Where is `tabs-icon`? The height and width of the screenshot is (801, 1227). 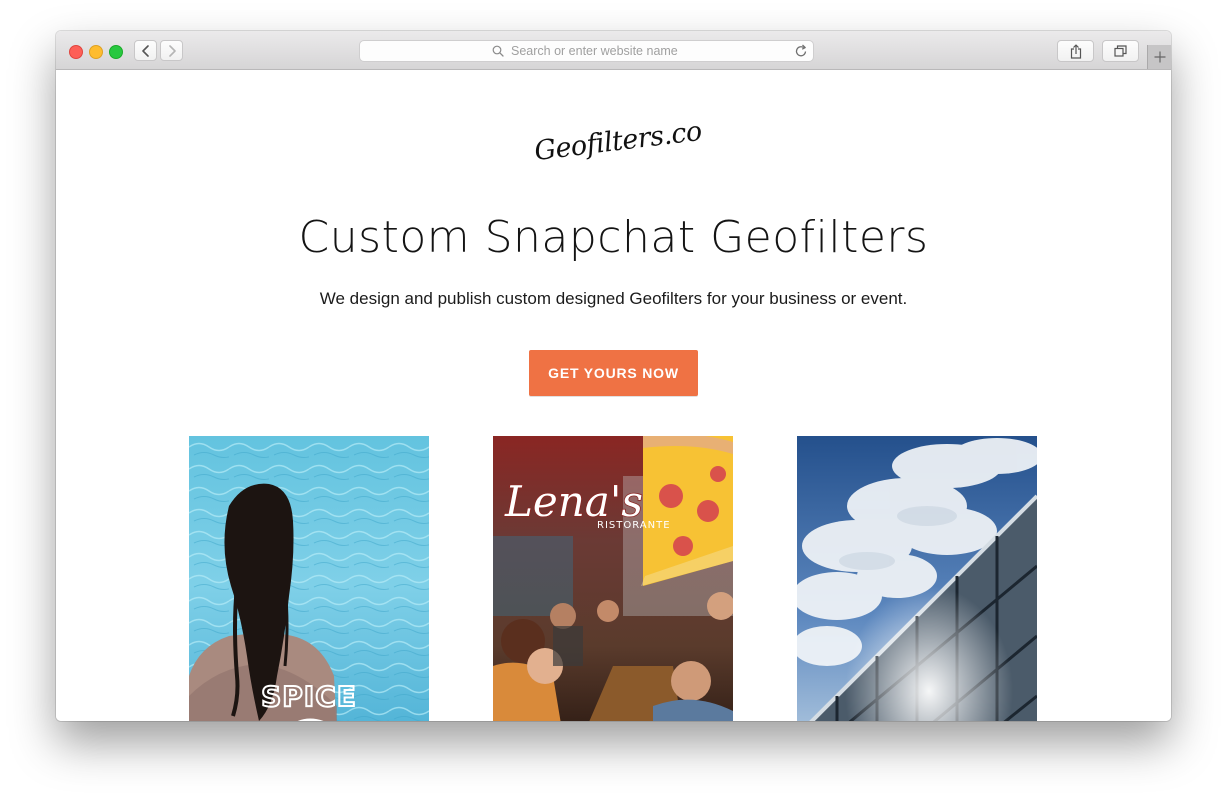 tabs-icon is located at coordinates (1120, 51).